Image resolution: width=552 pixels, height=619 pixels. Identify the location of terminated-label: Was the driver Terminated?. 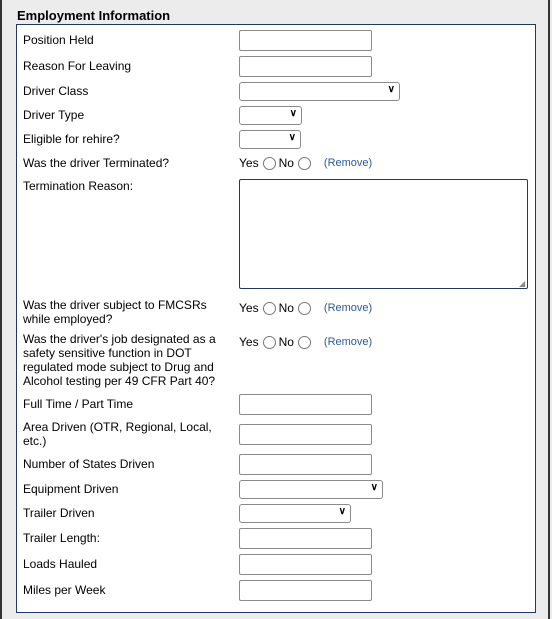
(96, 163).